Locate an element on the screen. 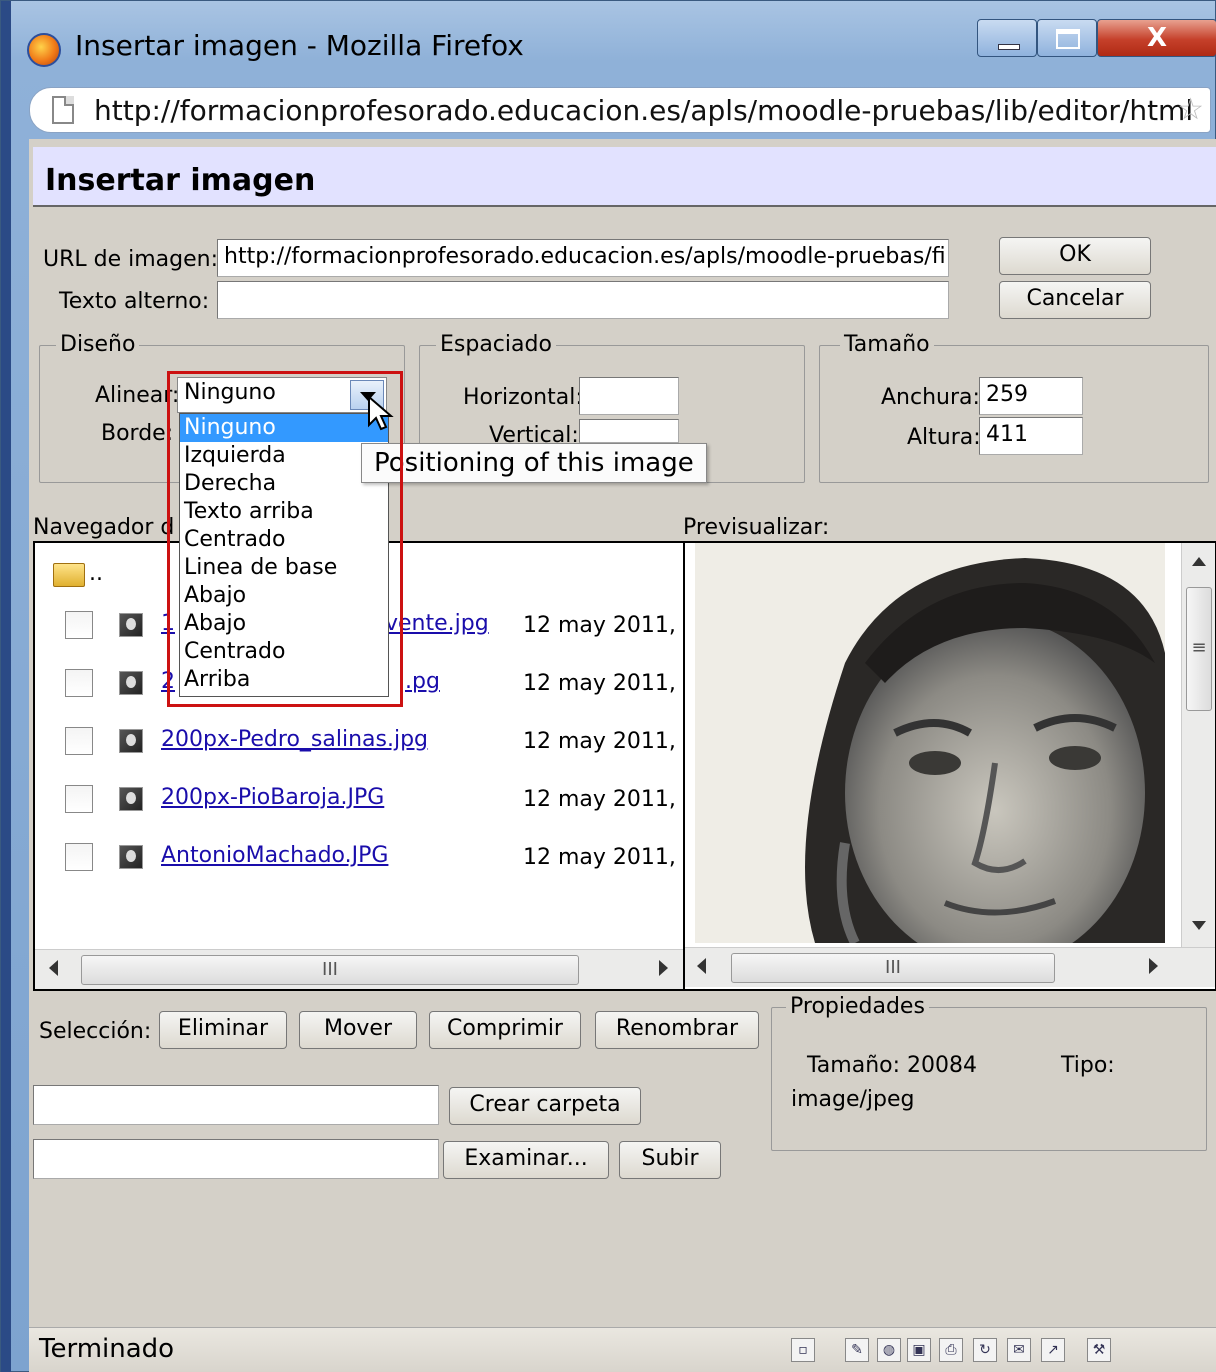  pencil-icon: ✎ is located at coordinates (857, 1350).